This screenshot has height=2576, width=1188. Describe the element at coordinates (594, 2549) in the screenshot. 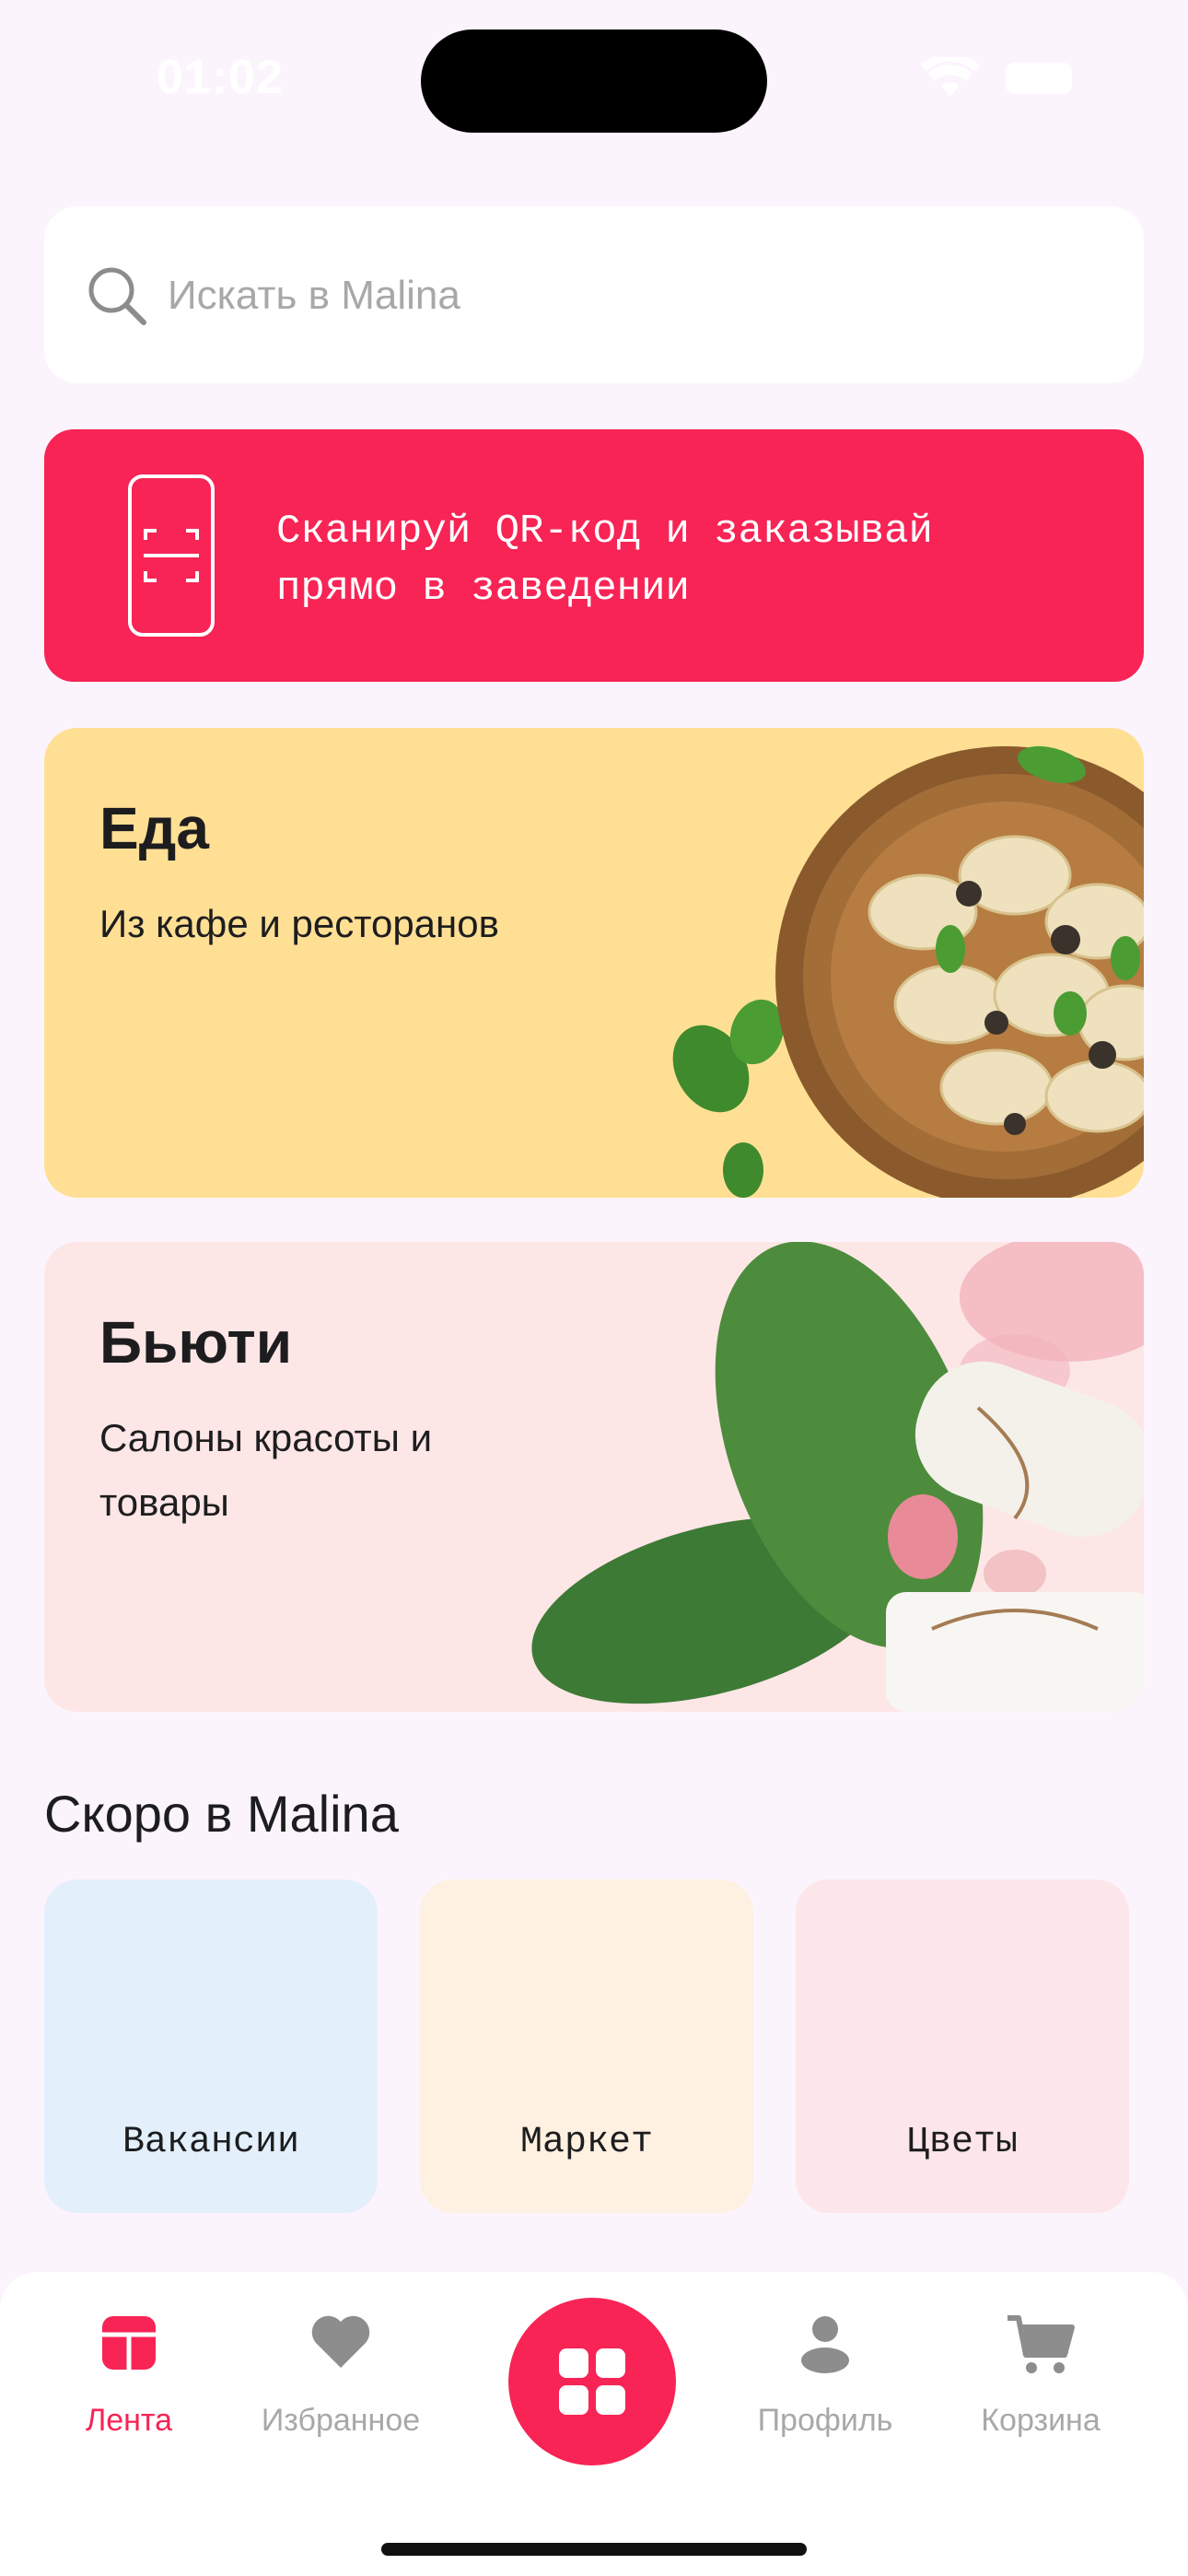

I see `home-indicator` at that location.